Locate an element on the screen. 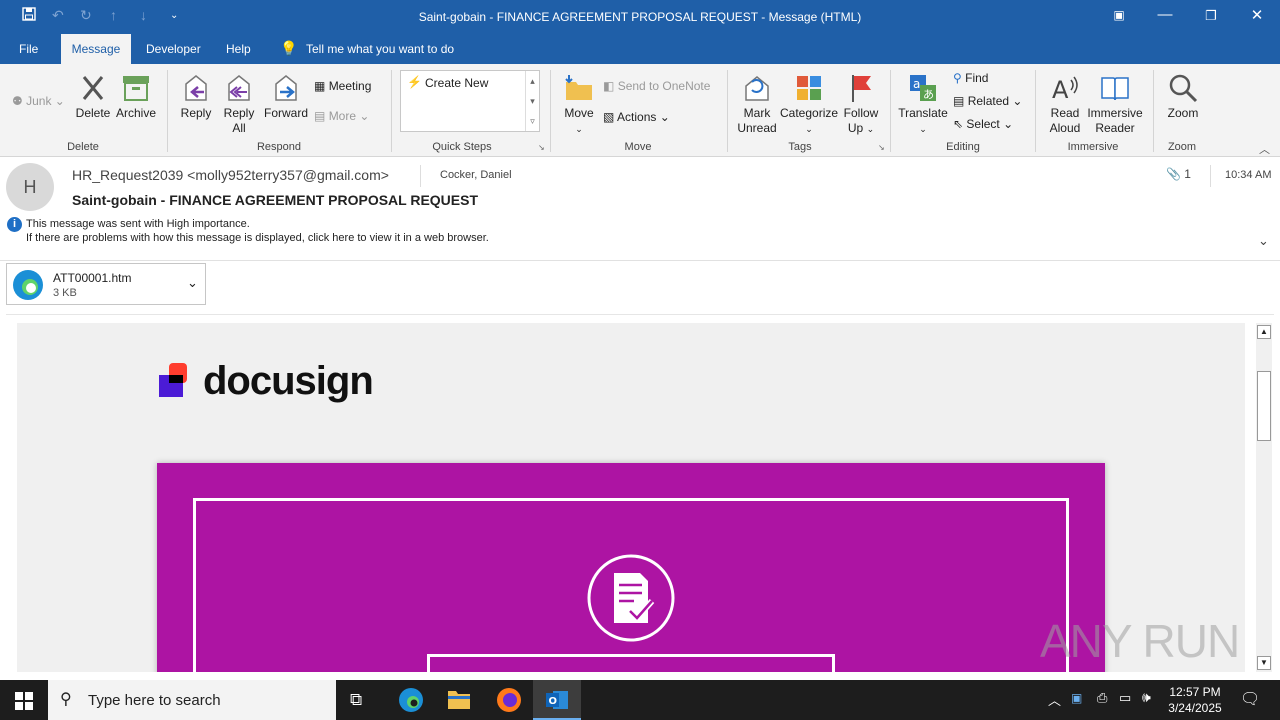  delete-icon is located at coordinates (93, 88).